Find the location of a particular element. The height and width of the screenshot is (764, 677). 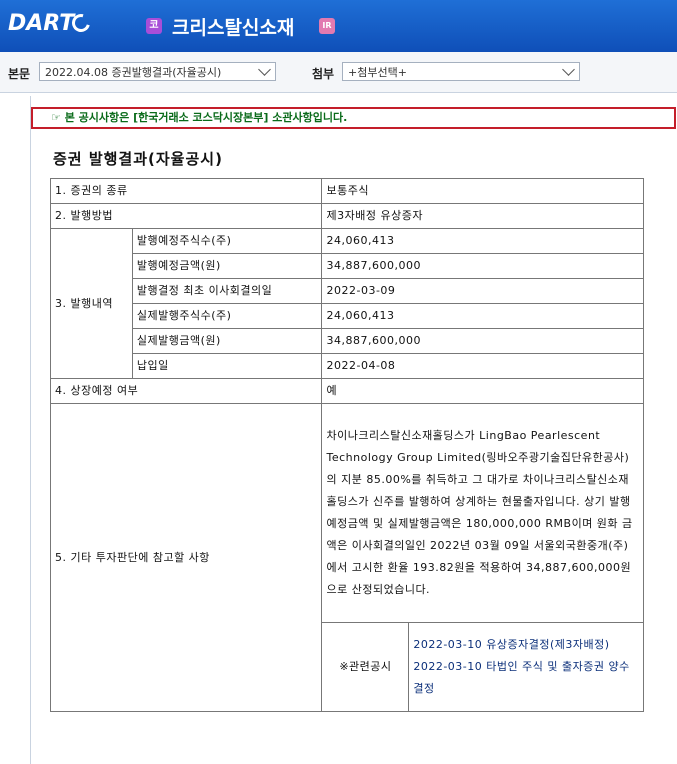

row-value: 예 is located at coordinates (482, 391).